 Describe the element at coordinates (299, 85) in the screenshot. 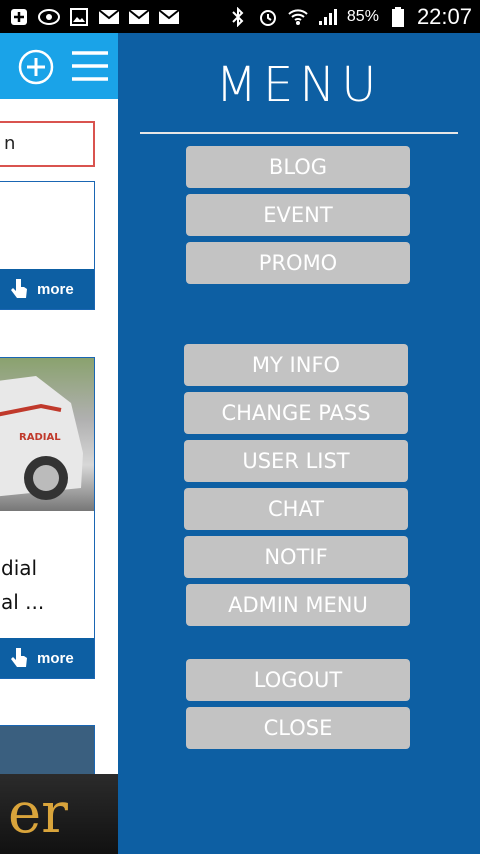

I see `menu-title: MENU` at that location.